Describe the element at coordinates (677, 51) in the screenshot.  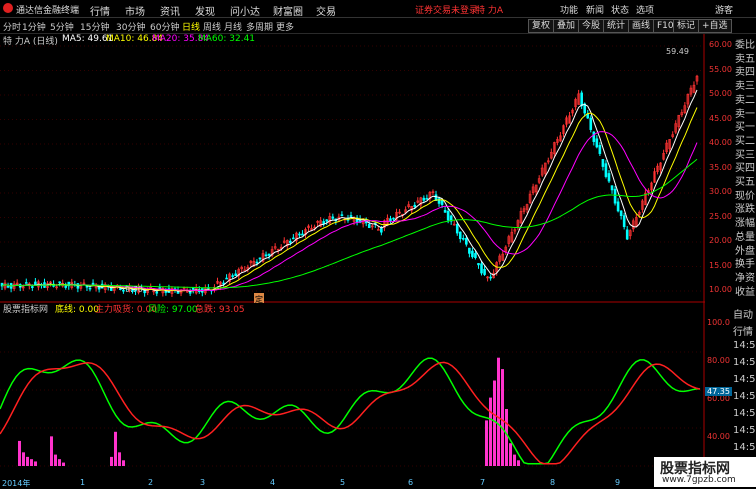
I see `high-label: 59.49` at that location.